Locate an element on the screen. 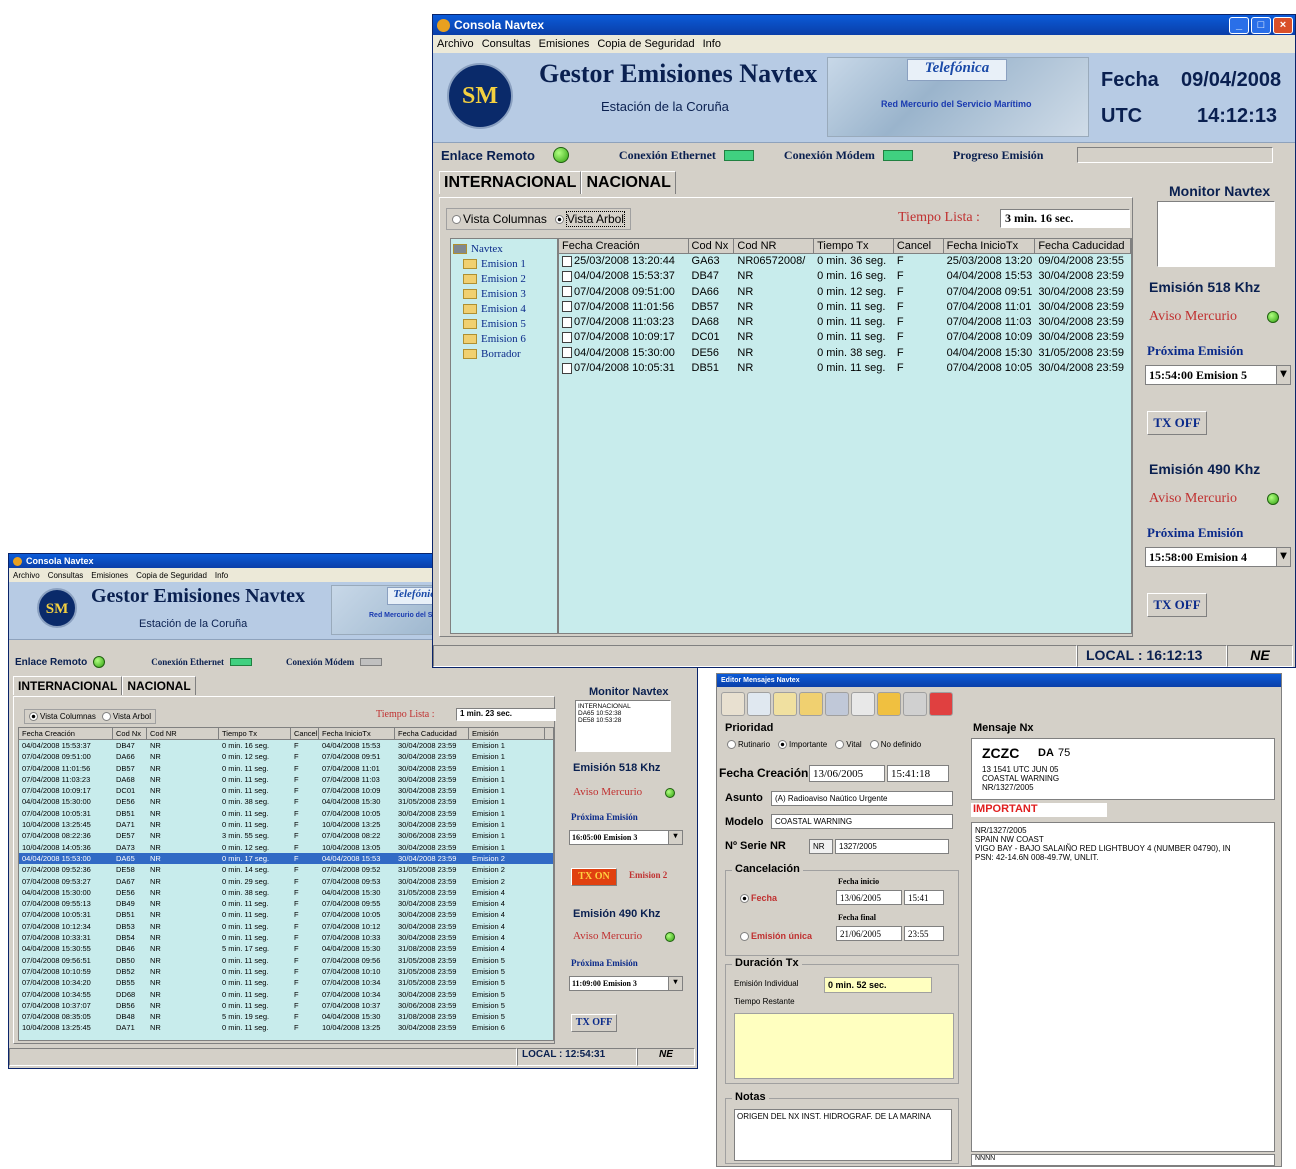 This screenshot has width=1296, height=1169. tree-item: Borrador is located at coordinates (504, 353).